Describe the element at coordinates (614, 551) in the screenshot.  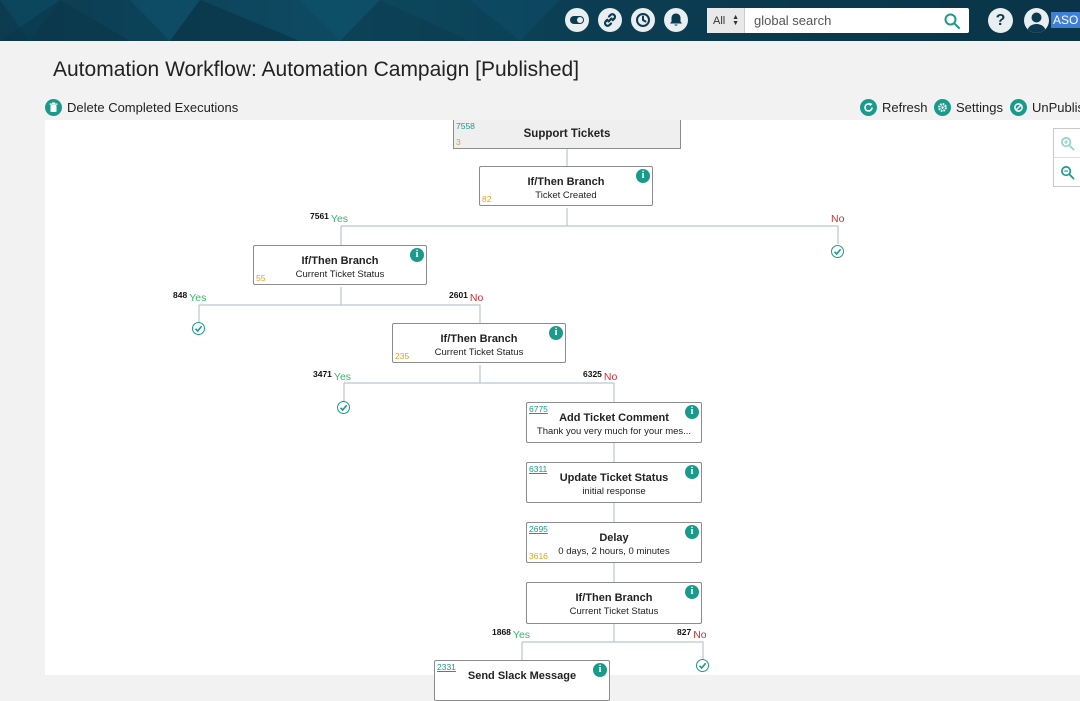
I see `node-subtitle: 0 days, 2 hours, 0 minutes` at that location.